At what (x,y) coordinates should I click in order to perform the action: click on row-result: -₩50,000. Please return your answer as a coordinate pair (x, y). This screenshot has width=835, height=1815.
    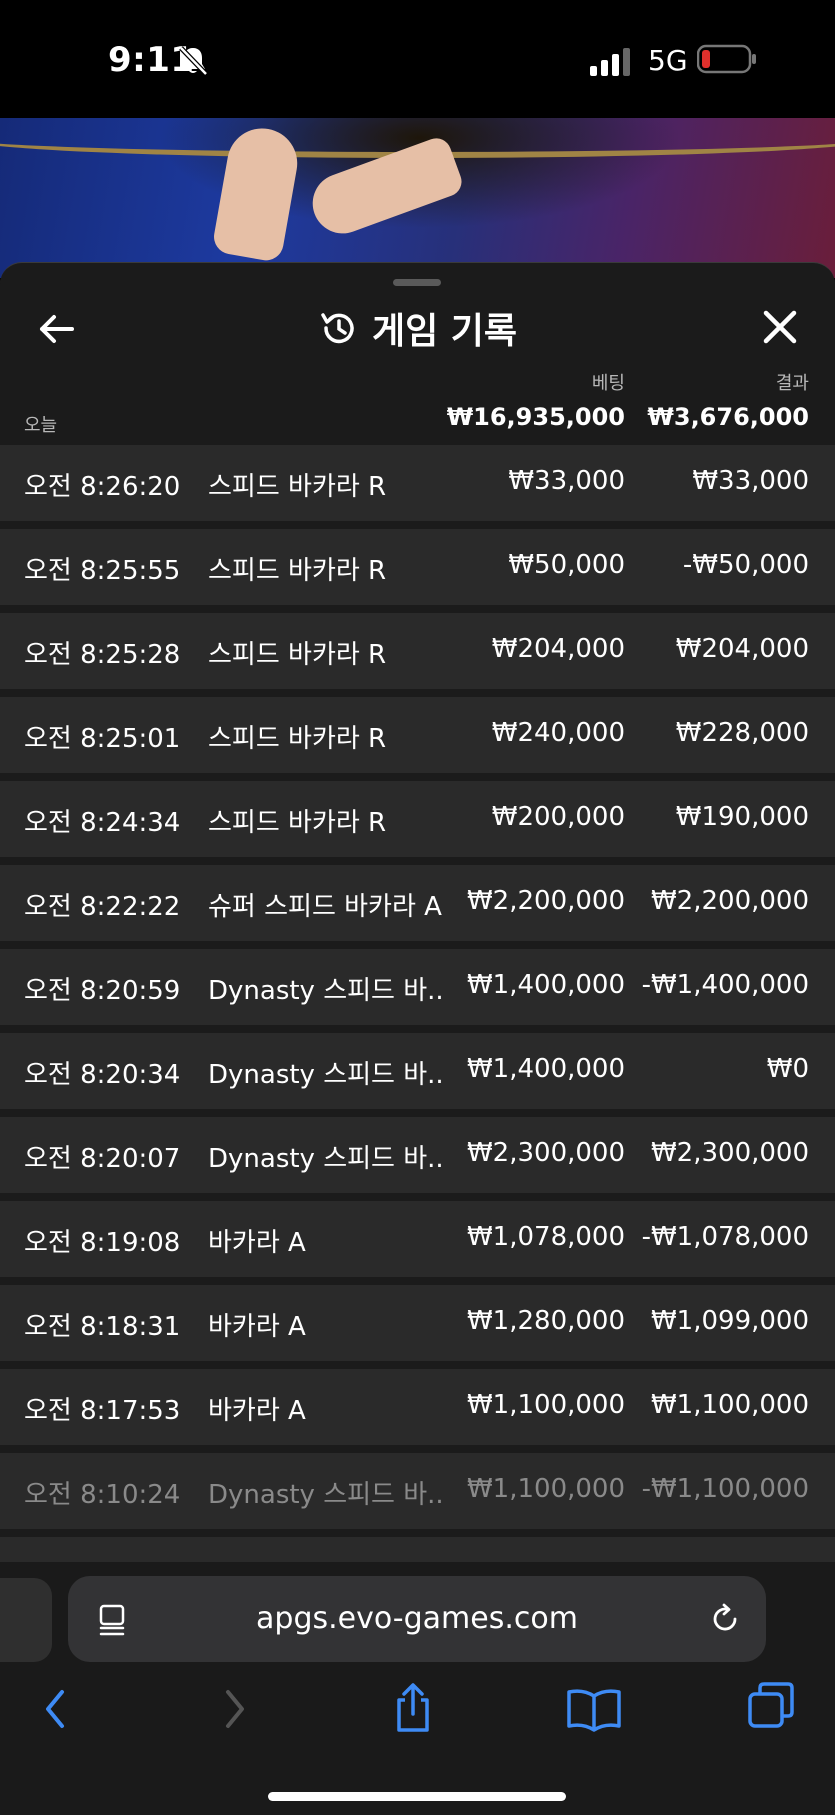
    Looking at the image, I should click on (745, 565).